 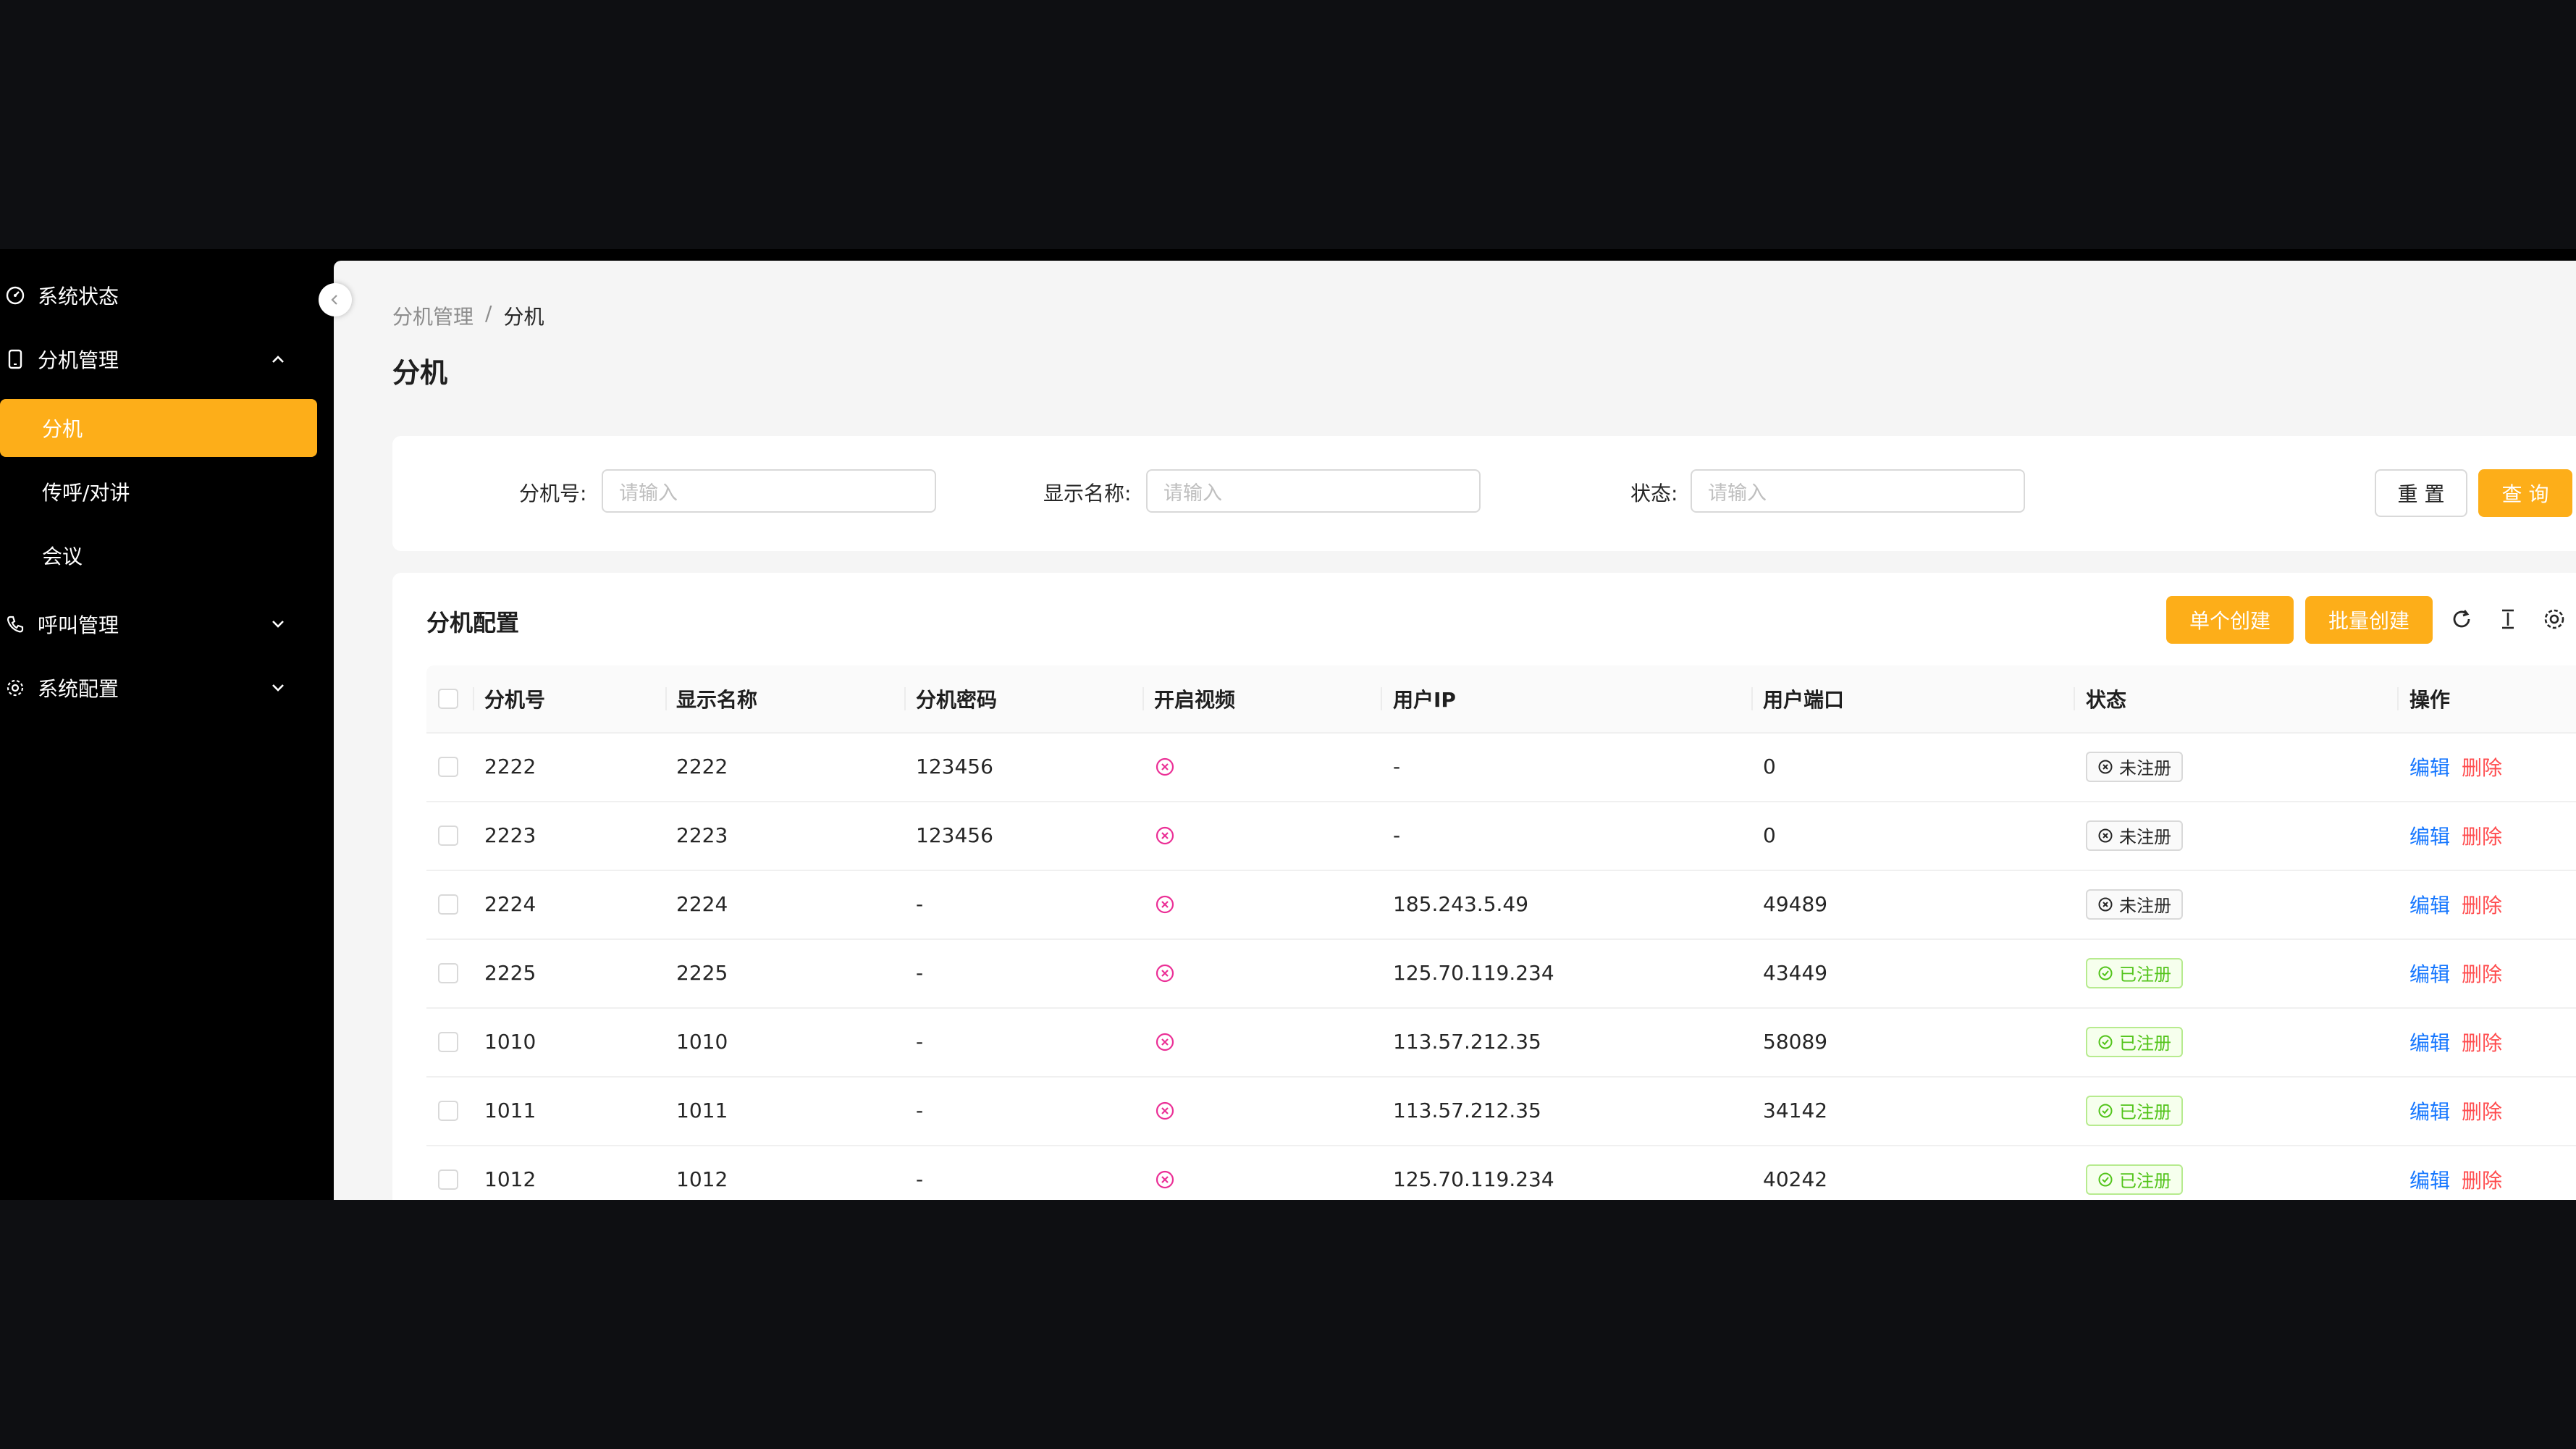 What do you see at coordinates (2525, 493) in the screenshot?
I see `query-button: 查 询` at bounding box center [2525, 493].